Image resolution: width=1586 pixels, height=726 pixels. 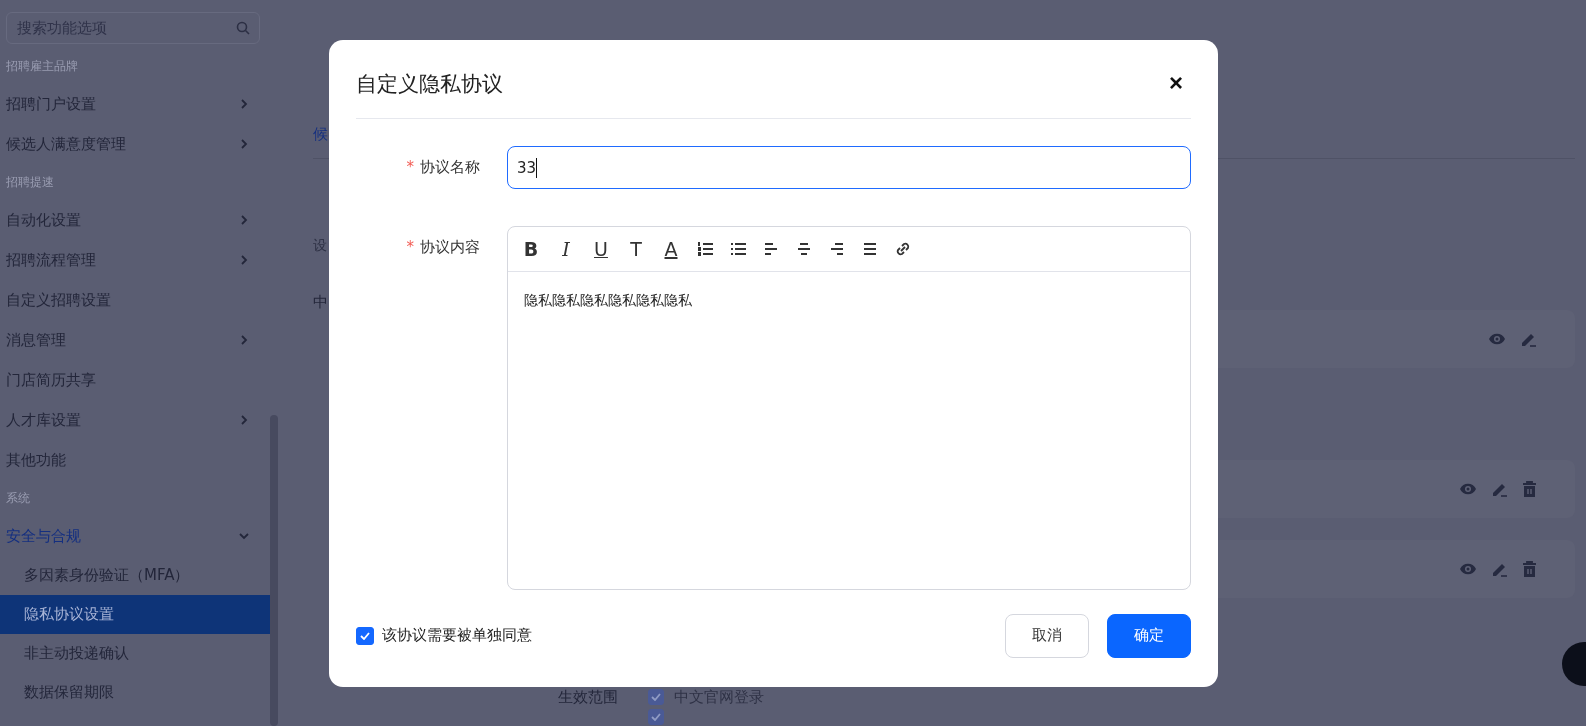 What do you see at coordinates (450, 168) in the screenshot?
I see `field-label: 协议名称` at bounding box center [450, 168].